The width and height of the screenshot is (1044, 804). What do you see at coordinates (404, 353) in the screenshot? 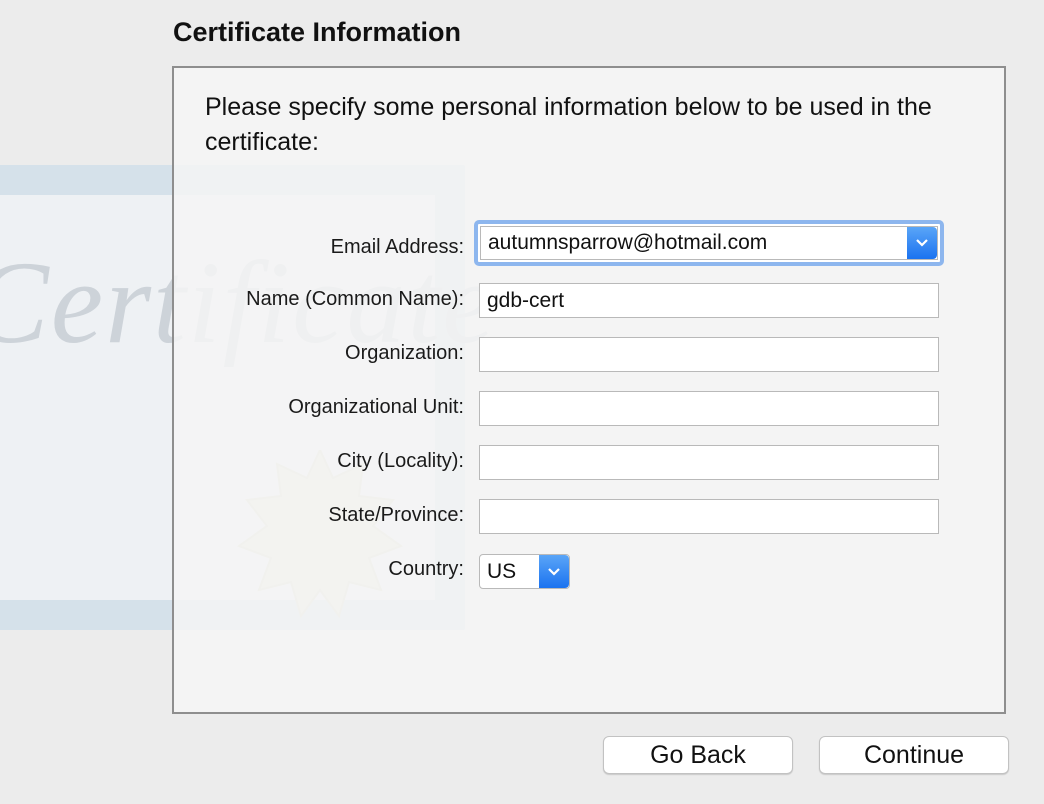
I see `organization-label: Organization:` at bounding box center [404, 353].